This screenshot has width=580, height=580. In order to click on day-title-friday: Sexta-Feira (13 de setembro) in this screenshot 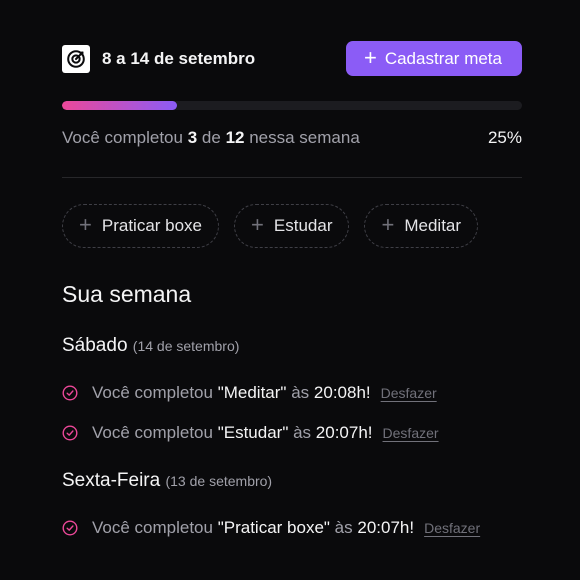, I will do `click(167, 480)`.